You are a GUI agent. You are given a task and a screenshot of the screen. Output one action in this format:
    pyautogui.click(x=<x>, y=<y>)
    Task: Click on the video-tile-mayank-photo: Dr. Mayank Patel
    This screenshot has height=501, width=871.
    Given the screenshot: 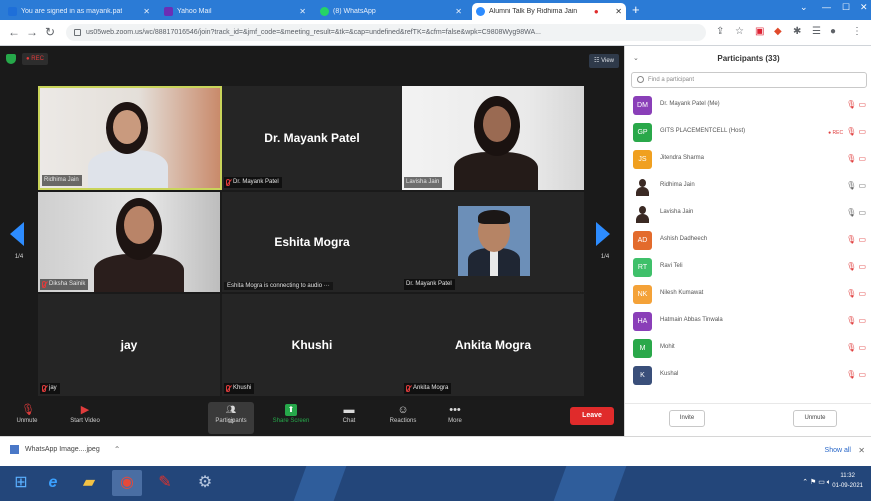 What is the action you would take?
    pyautogui.click(x=493, y=242)
    